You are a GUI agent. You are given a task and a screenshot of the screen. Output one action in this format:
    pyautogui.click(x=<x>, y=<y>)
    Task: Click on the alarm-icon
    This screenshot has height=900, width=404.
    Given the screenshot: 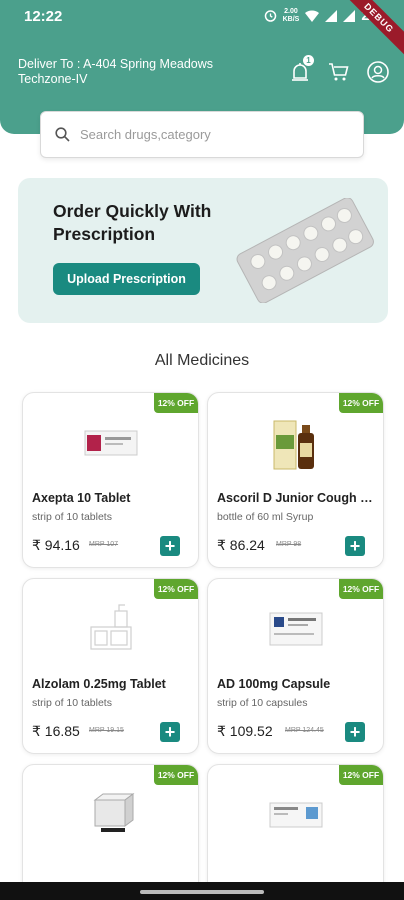 What is the action you would take?
    pyautogui.click(x=270, y=16)
    